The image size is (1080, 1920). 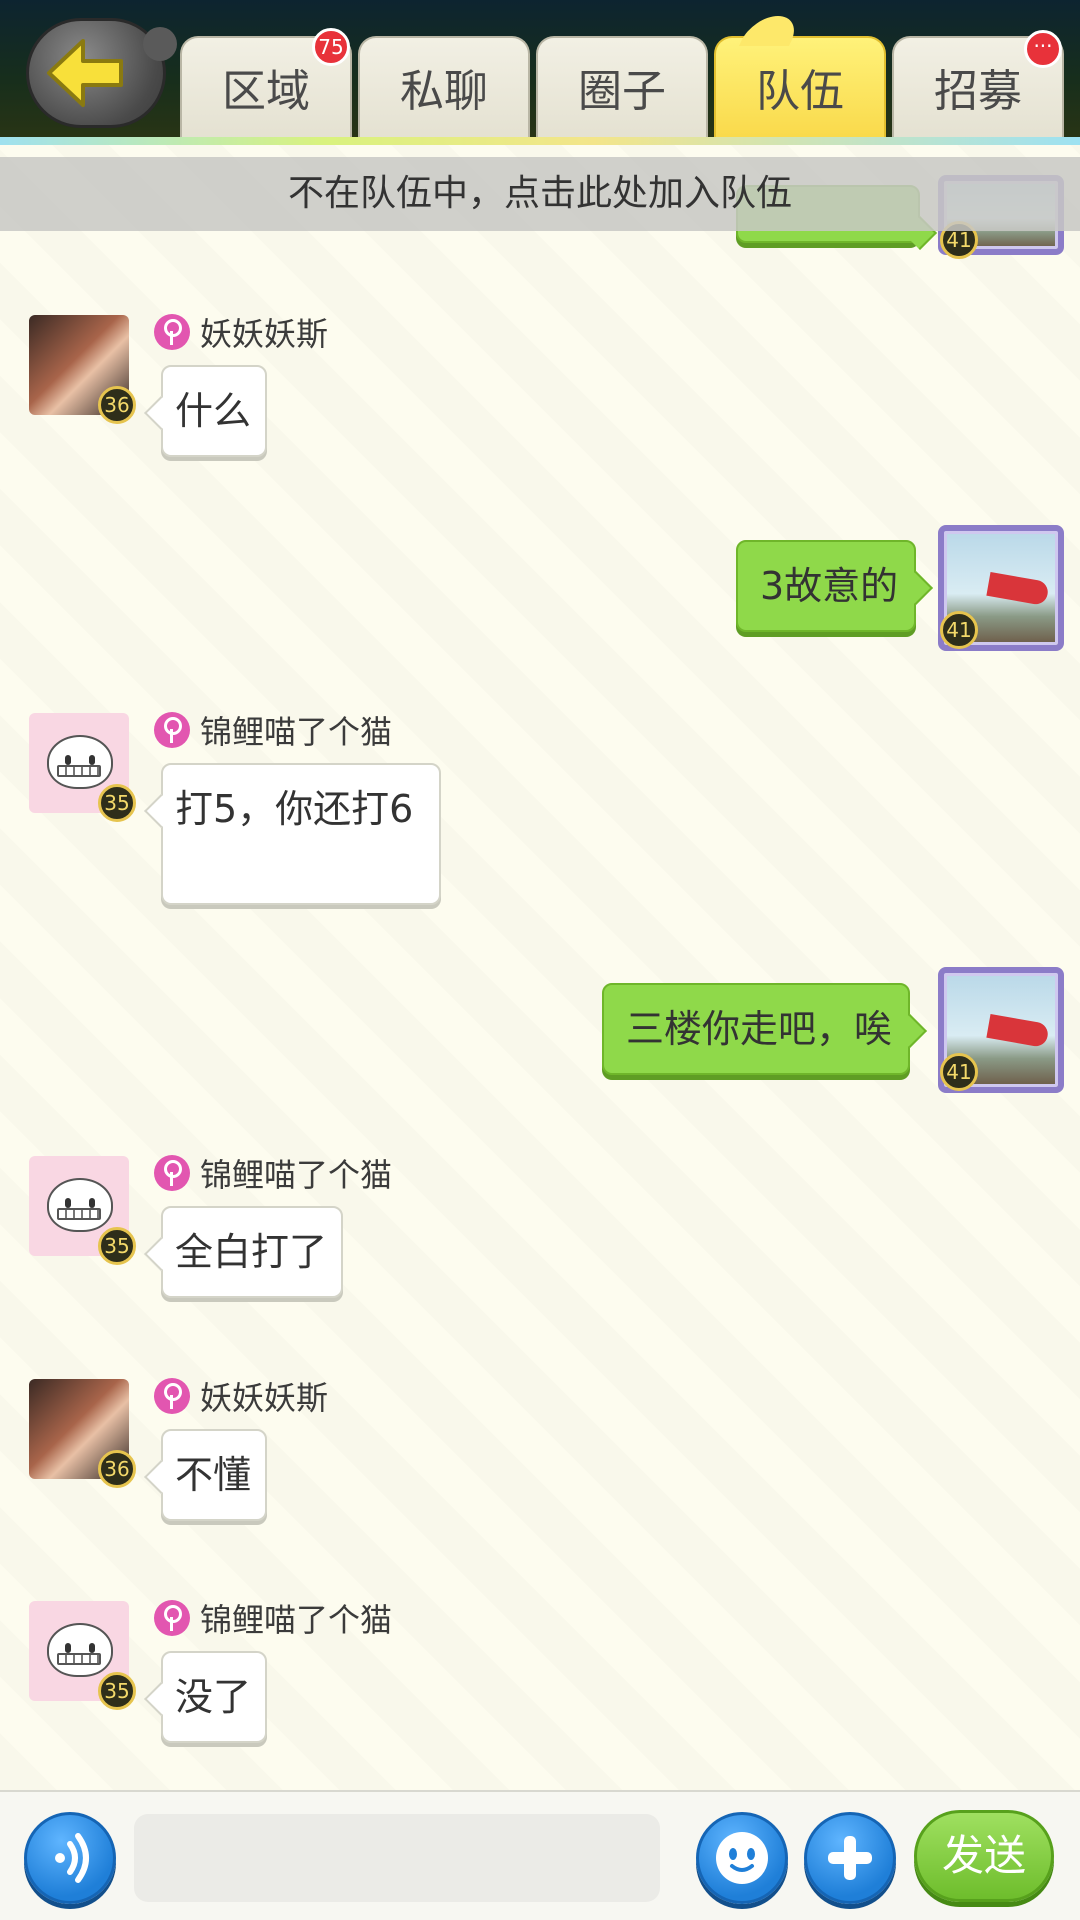 What do you see at coordinates (800, 91) in the screenshot?
I see `tab-label: 队伍` at bounding box center [800, 91].